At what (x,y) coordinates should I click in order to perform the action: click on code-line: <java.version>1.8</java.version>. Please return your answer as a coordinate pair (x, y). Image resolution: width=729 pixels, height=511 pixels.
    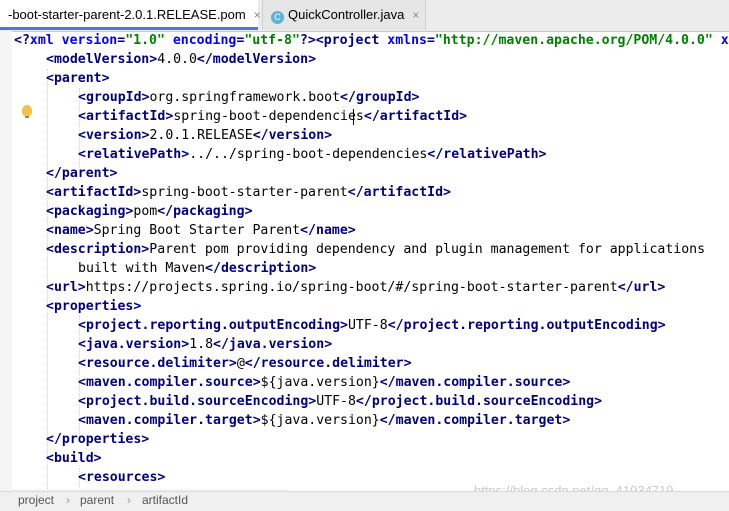
    Looking at the image, I should click on (205, 344).